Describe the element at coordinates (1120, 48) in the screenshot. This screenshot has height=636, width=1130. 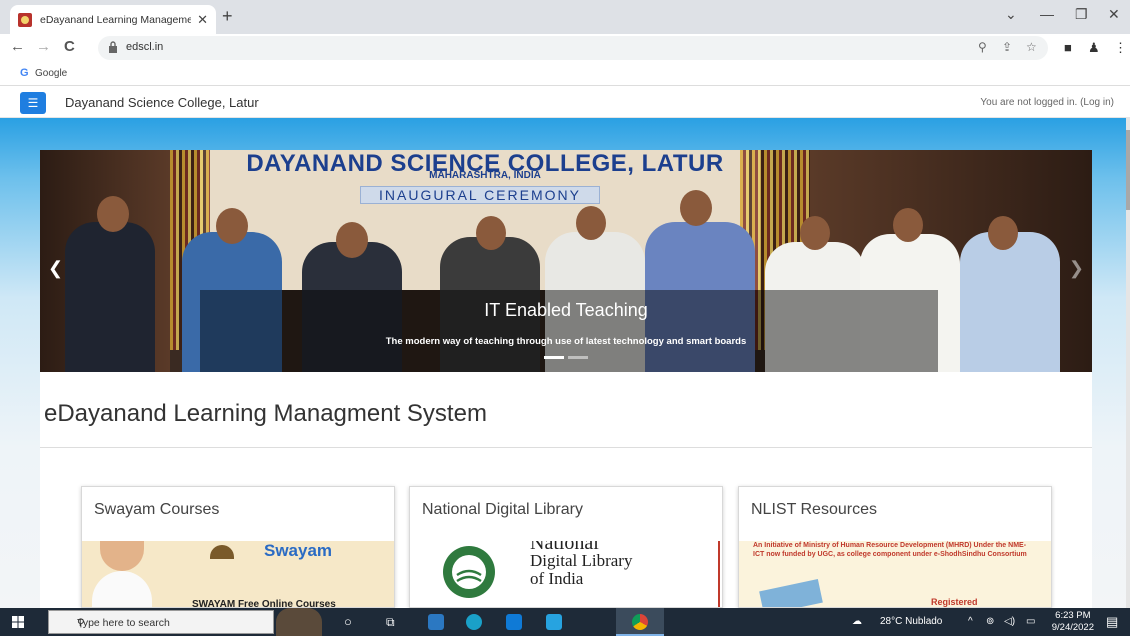
I see `menu-kebab-icon: ⋮` at that location.